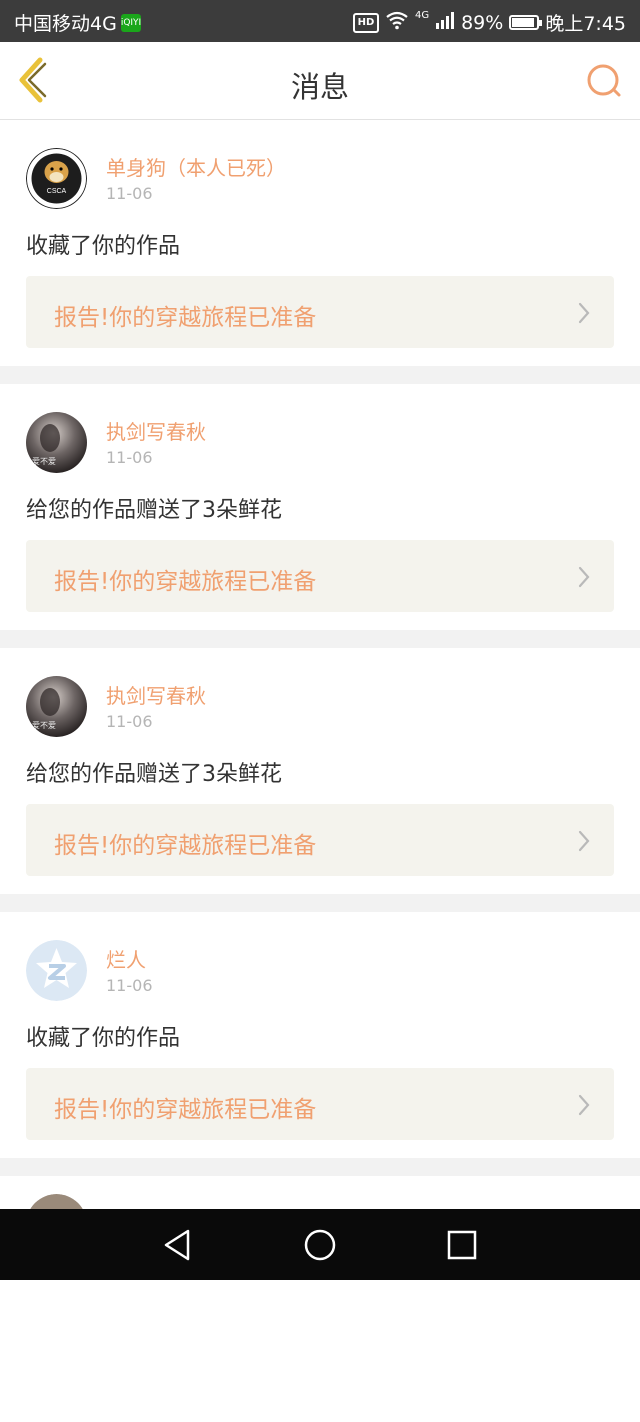 The height and width of the screenshot is (1422, 640). I want to click on avatar, so click(56, 970).